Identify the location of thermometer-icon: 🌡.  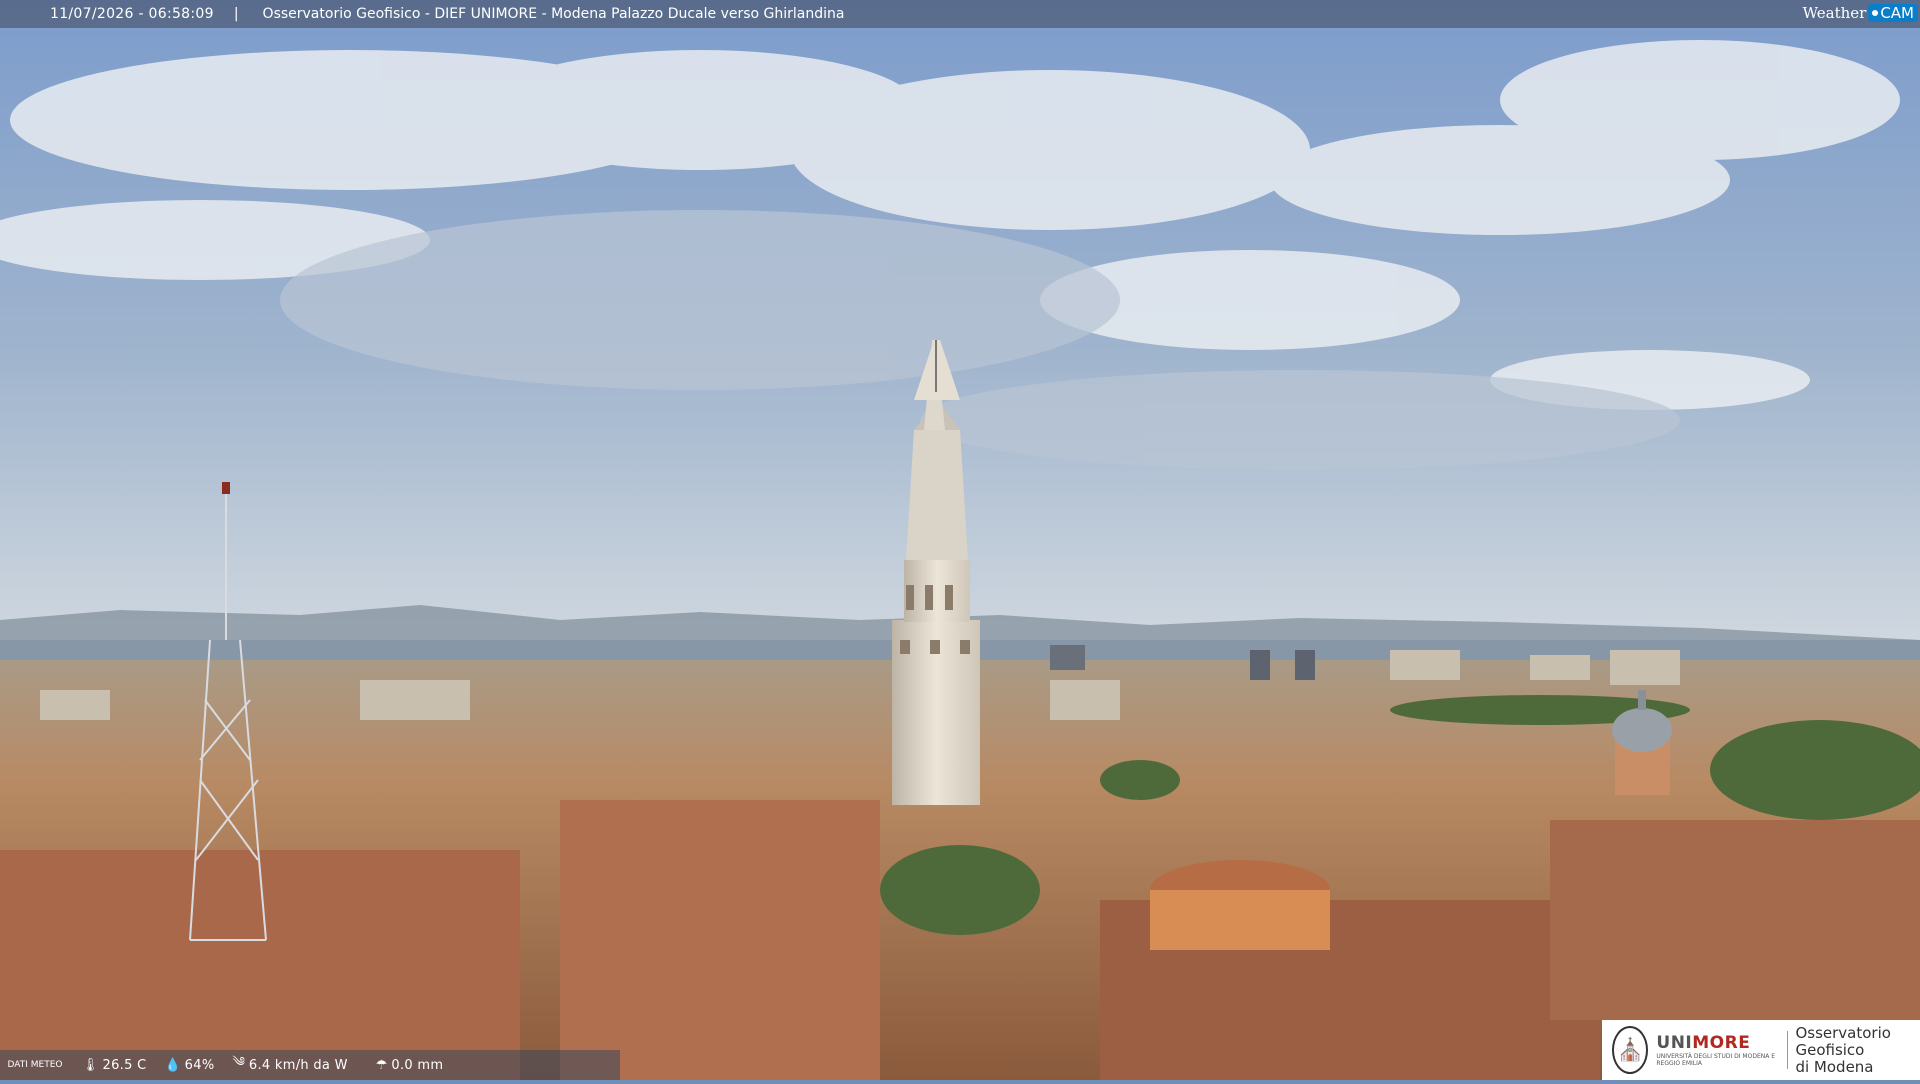
(90, 1065).